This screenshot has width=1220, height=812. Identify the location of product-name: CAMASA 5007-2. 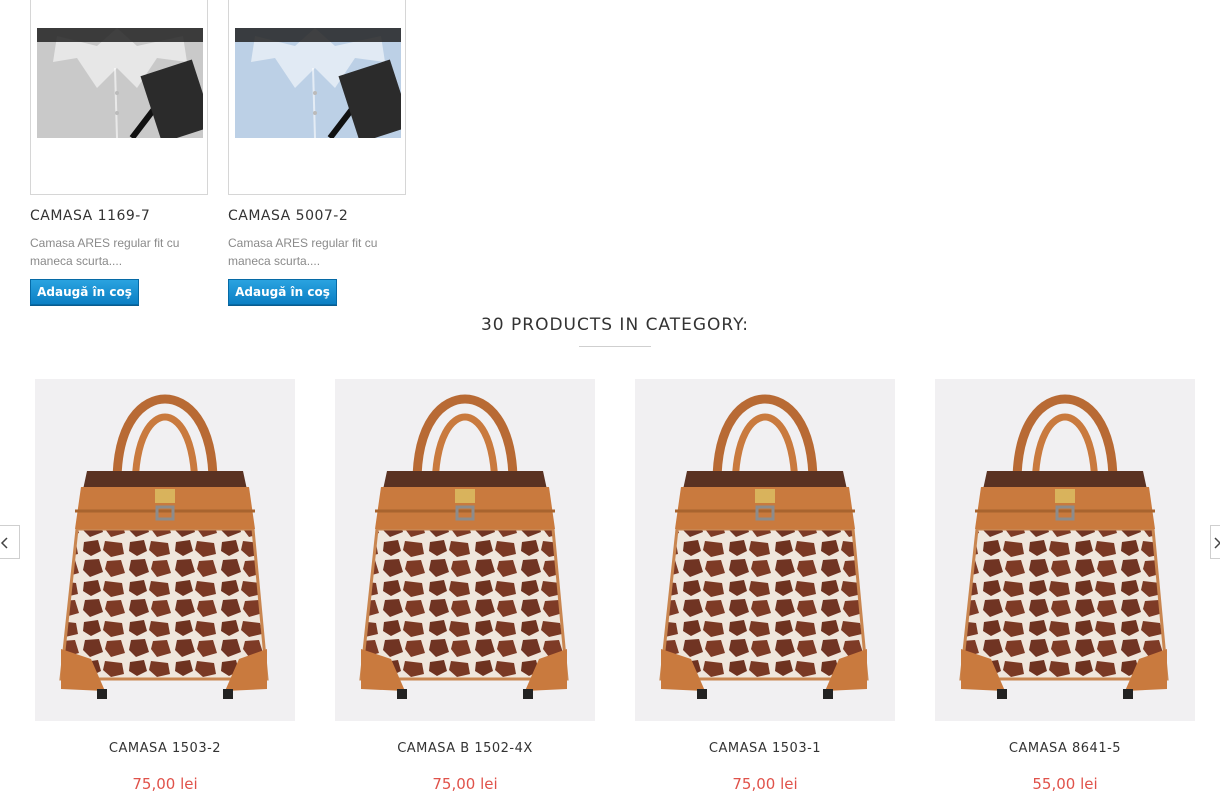
(288, 216).